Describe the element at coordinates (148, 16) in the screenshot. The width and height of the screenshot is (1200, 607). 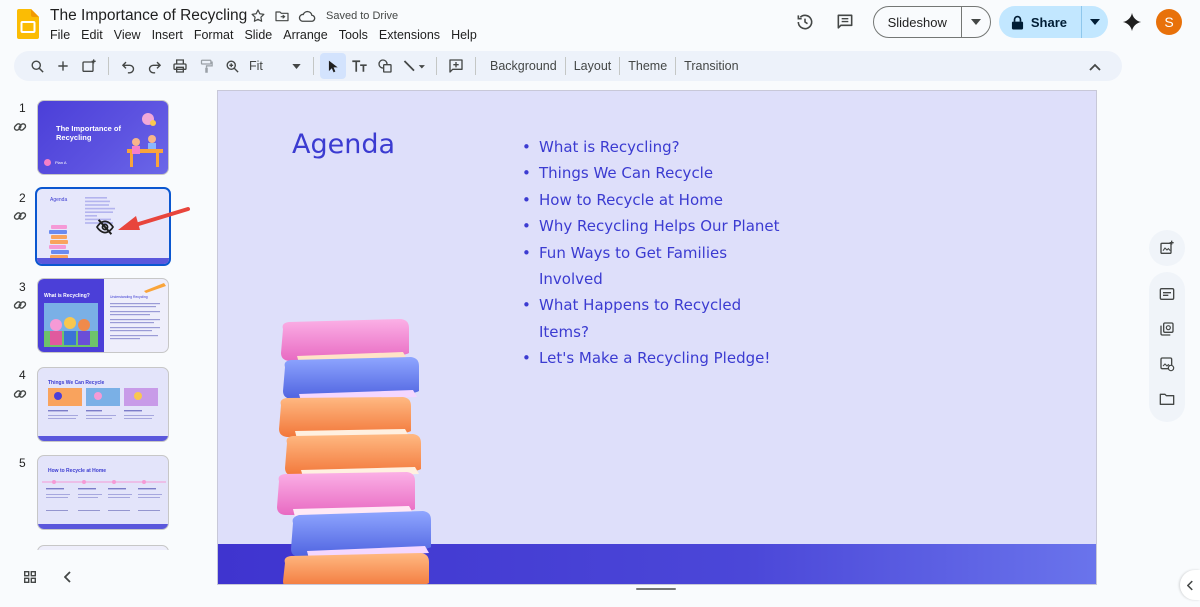
I see `document-title: The Importance of Recycling` at that location.